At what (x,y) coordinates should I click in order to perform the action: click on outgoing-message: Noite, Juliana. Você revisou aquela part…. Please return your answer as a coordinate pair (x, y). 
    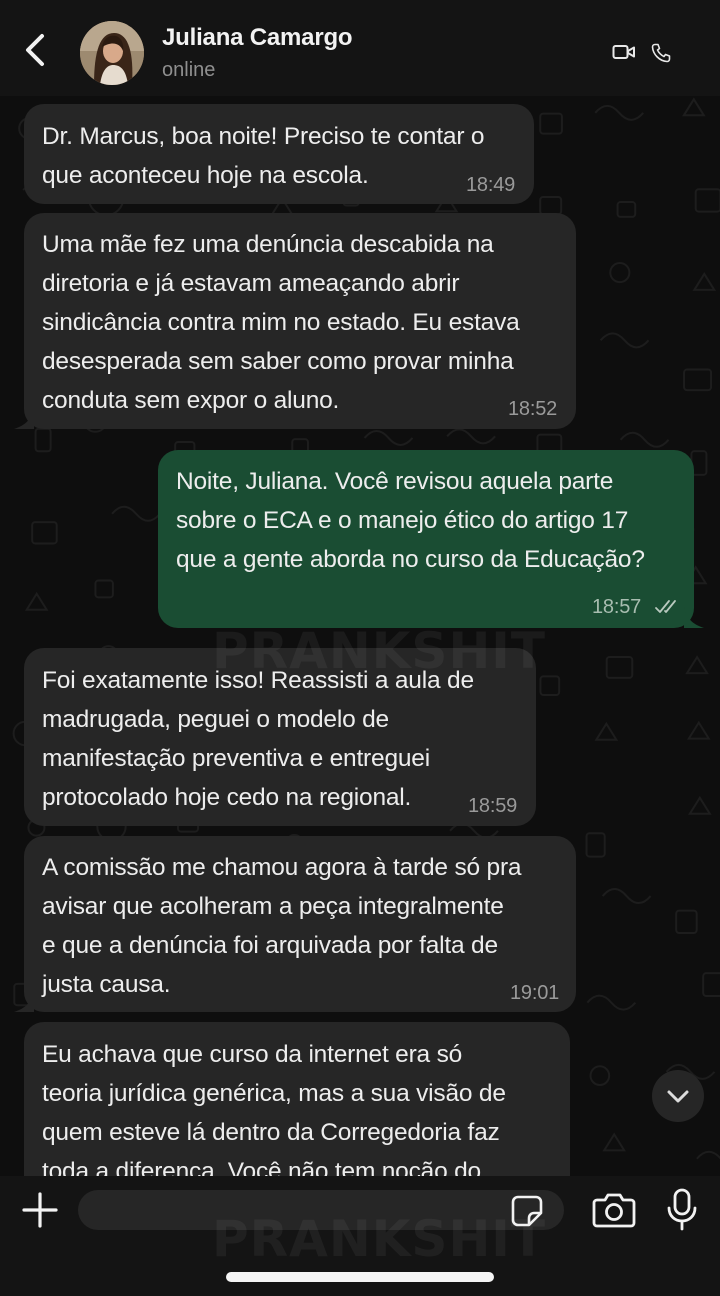
    Looking at the image, I should click on (431, 539).